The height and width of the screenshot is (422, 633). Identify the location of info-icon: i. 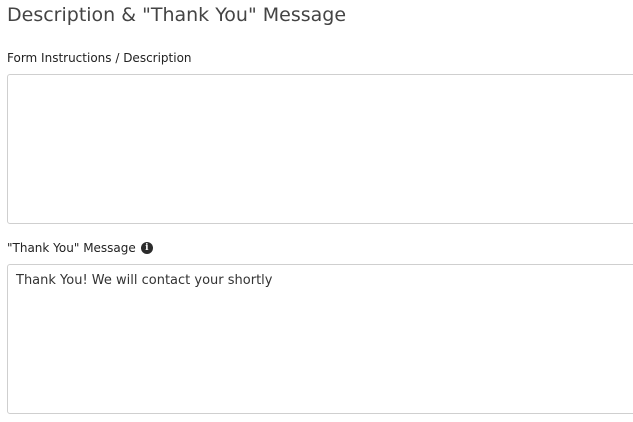
(146, 248).